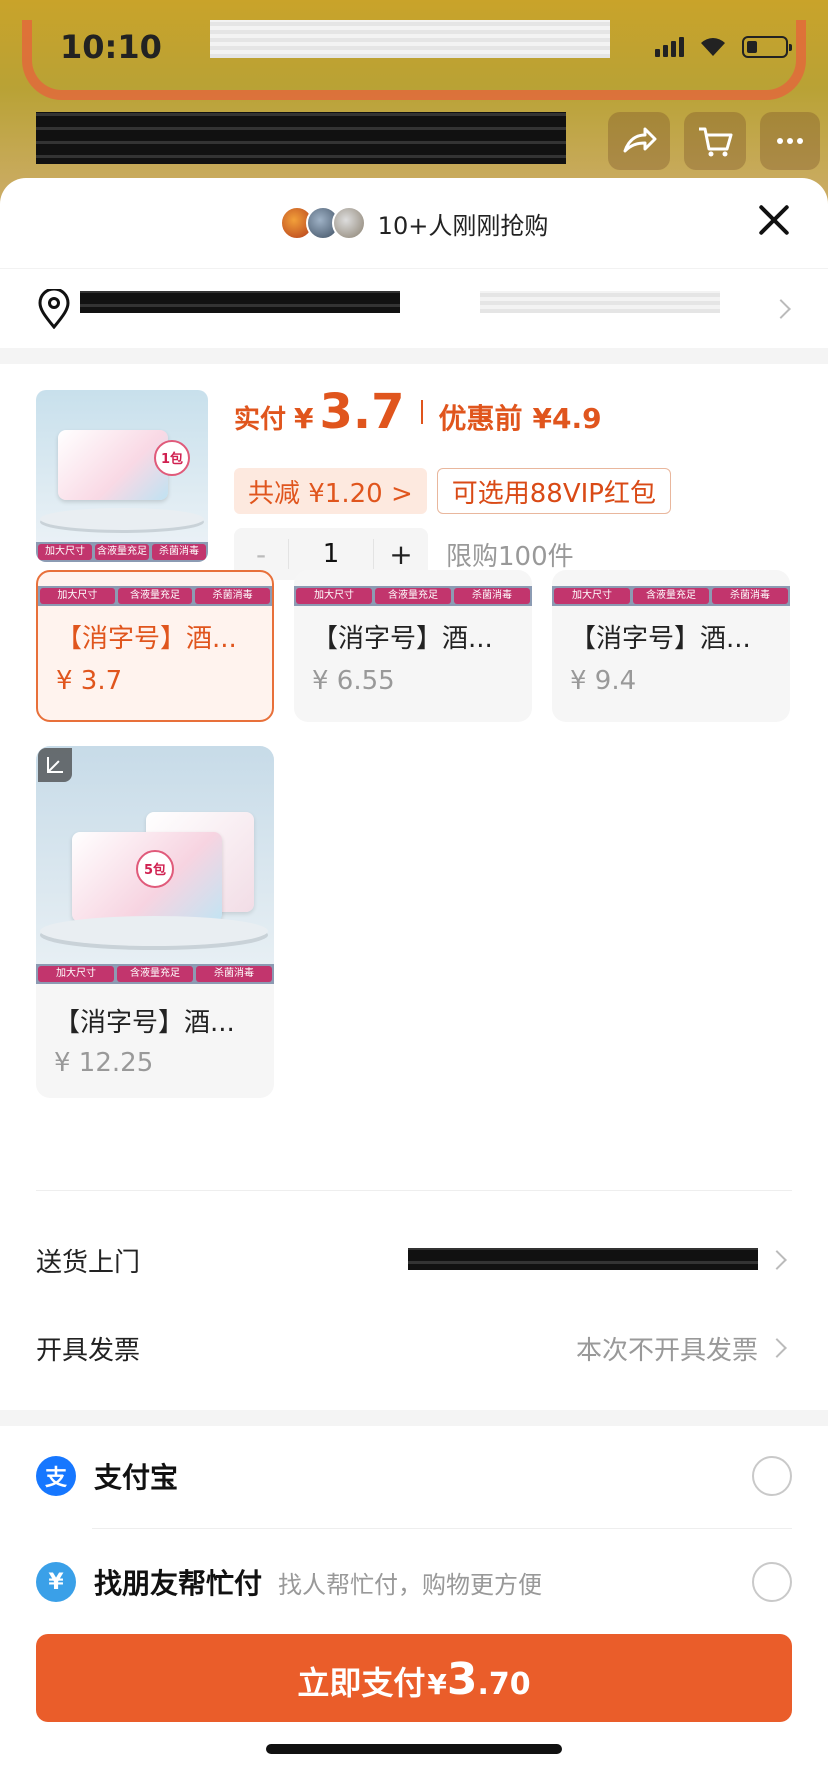 The image size is (828, 1792). What do you see at coordinates (172, 458) in the screenshot?
I see `pack-count-badge: 1包` at bounding box center [172, 458].